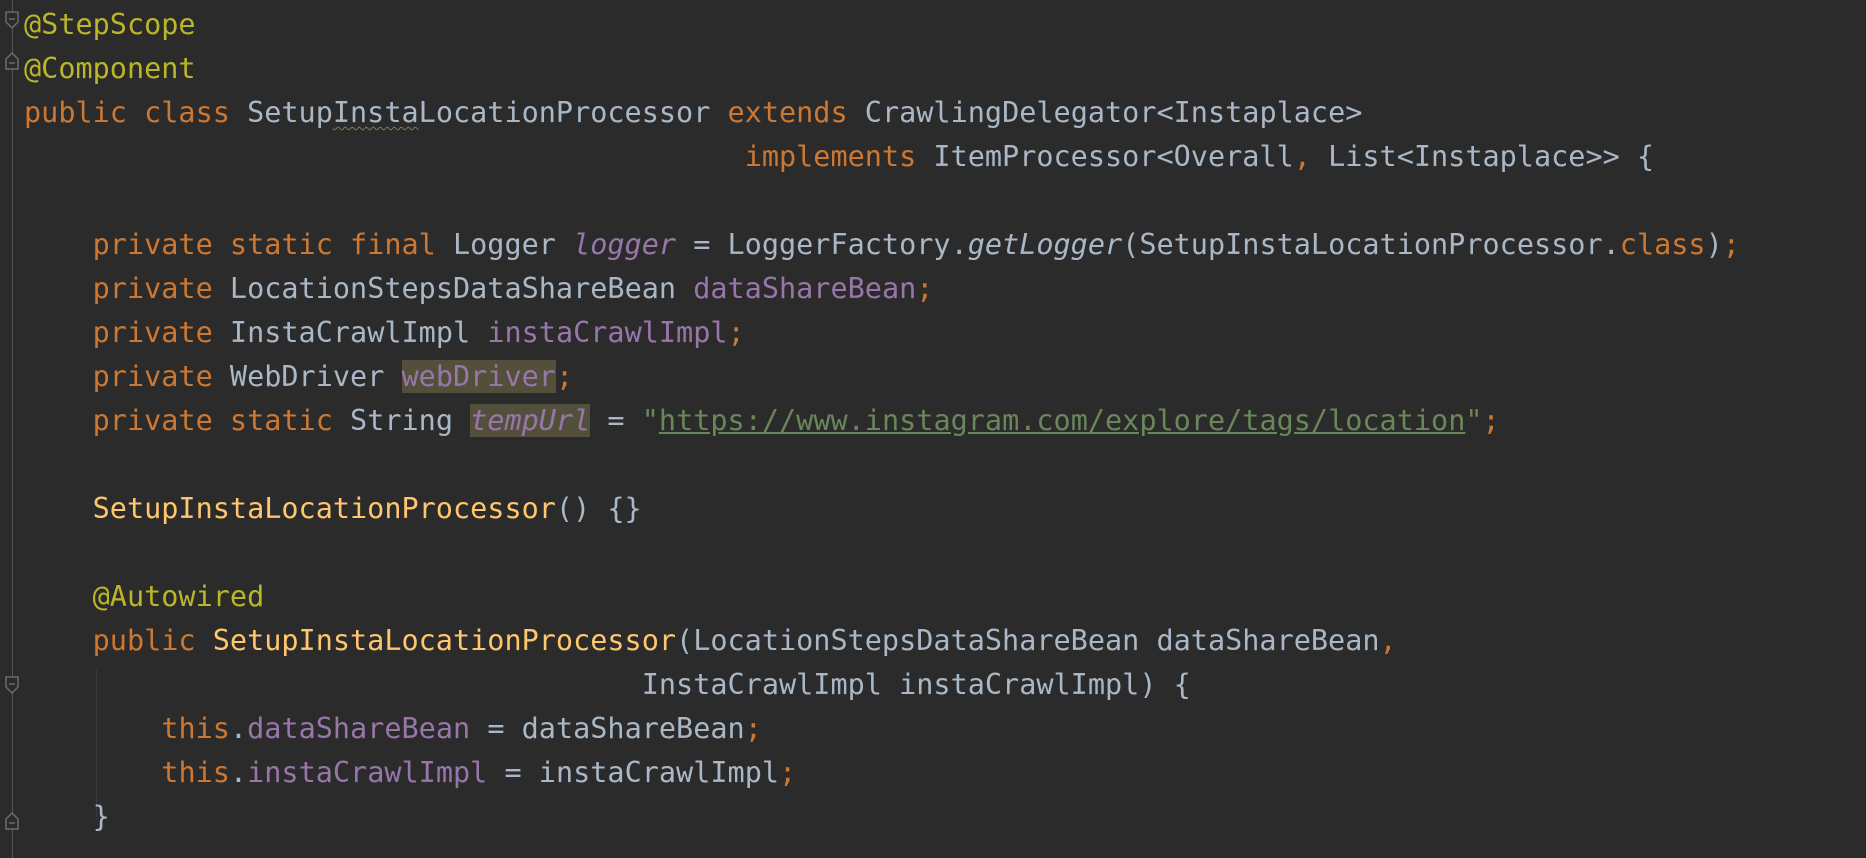 Image resolution: width=1866 pixels, height=858 pixels. I want to click on code-token: ), so click(1714, 244).